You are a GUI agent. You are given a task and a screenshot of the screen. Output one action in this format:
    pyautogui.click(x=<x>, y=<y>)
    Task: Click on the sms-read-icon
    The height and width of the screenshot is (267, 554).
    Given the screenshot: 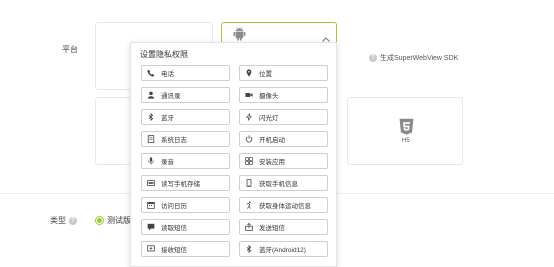 What is the action you would take?
    pyautogui.click(x=150, y=227)
    